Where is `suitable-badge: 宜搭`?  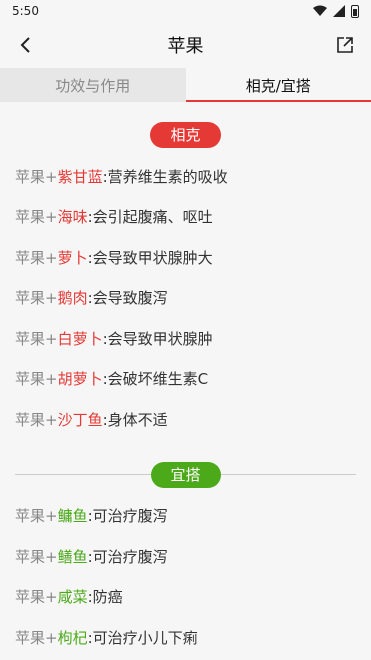
suitable-badge: 宜搭 is located at coordinates (185, 474).